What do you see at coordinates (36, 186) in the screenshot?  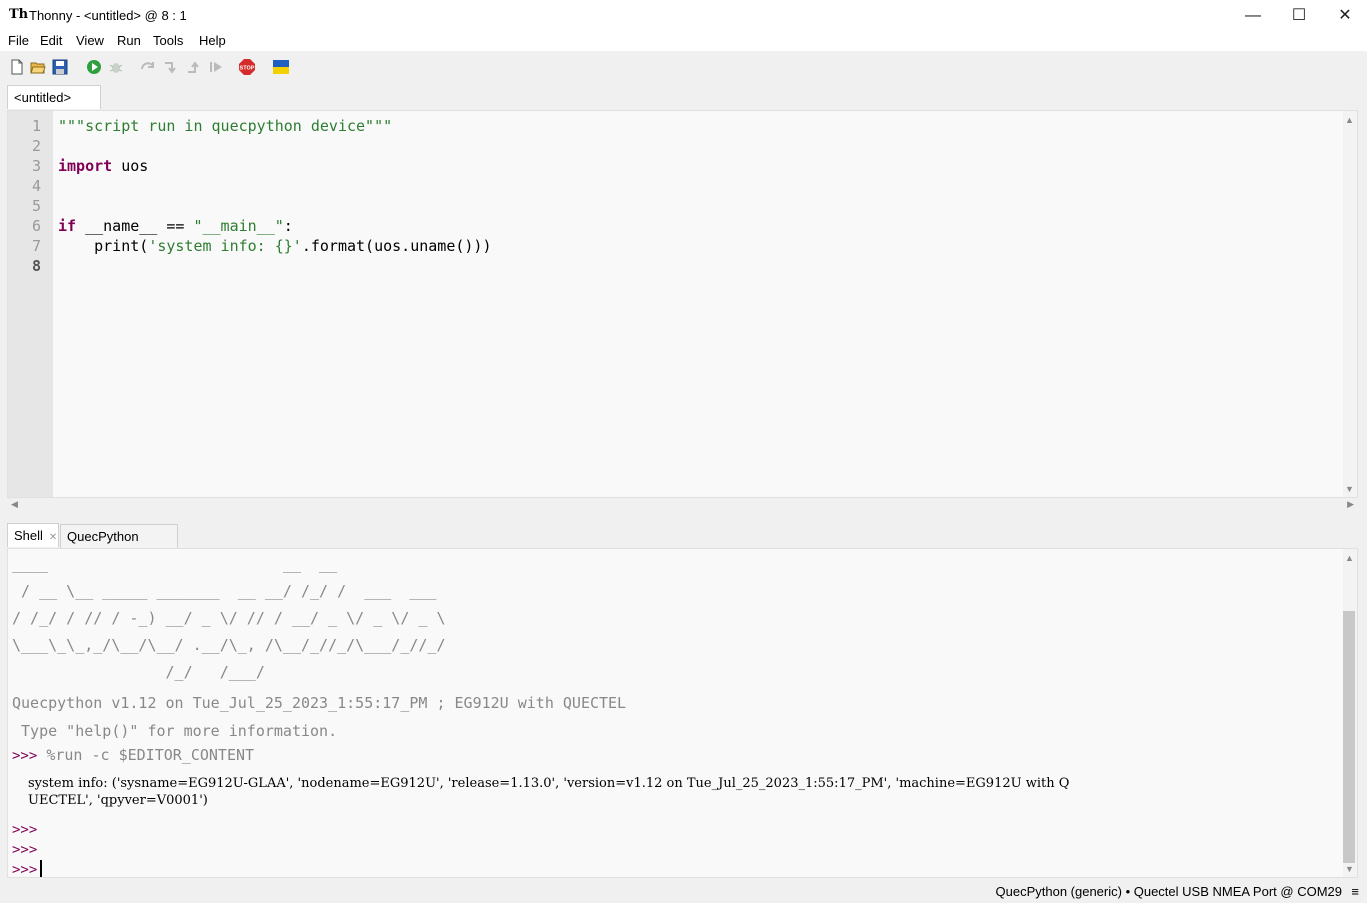 I see `line-number: 4` at bounding box center [36, 186].